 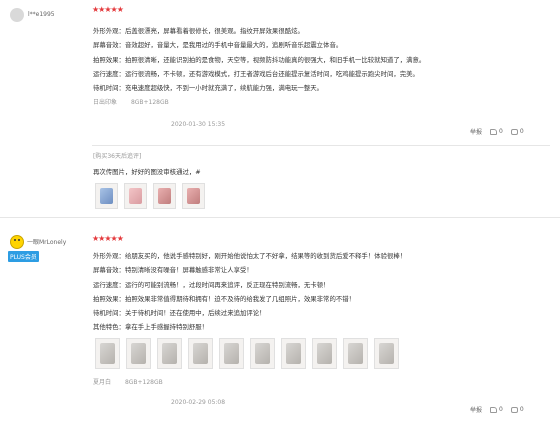 I want to click on username: l**e1995, so click(x=41, y=14).